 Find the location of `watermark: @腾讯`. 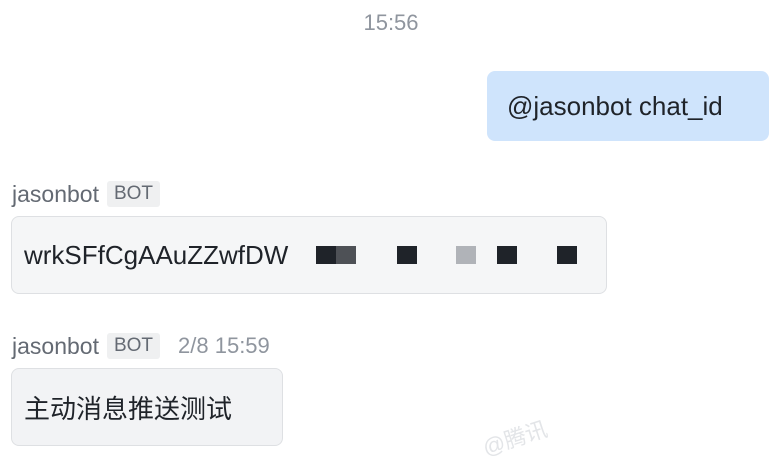

watermark: @腾讯 is located at coordinates (515, 438).